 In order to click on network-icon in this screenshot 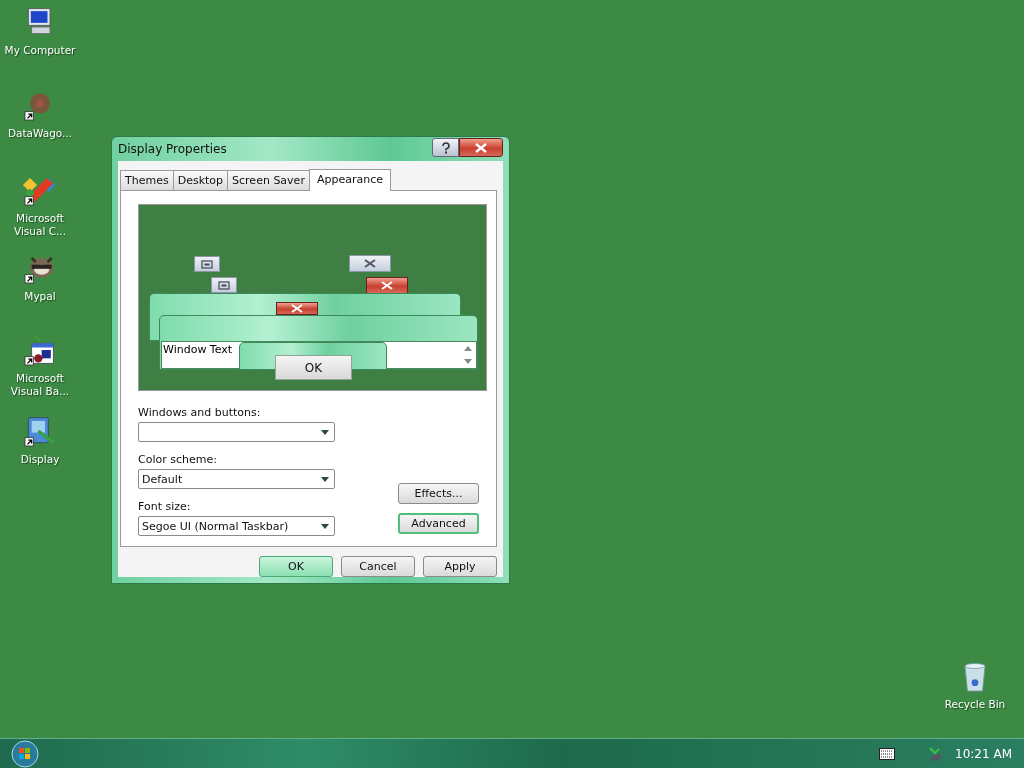, I will do `click(935, 754)`.